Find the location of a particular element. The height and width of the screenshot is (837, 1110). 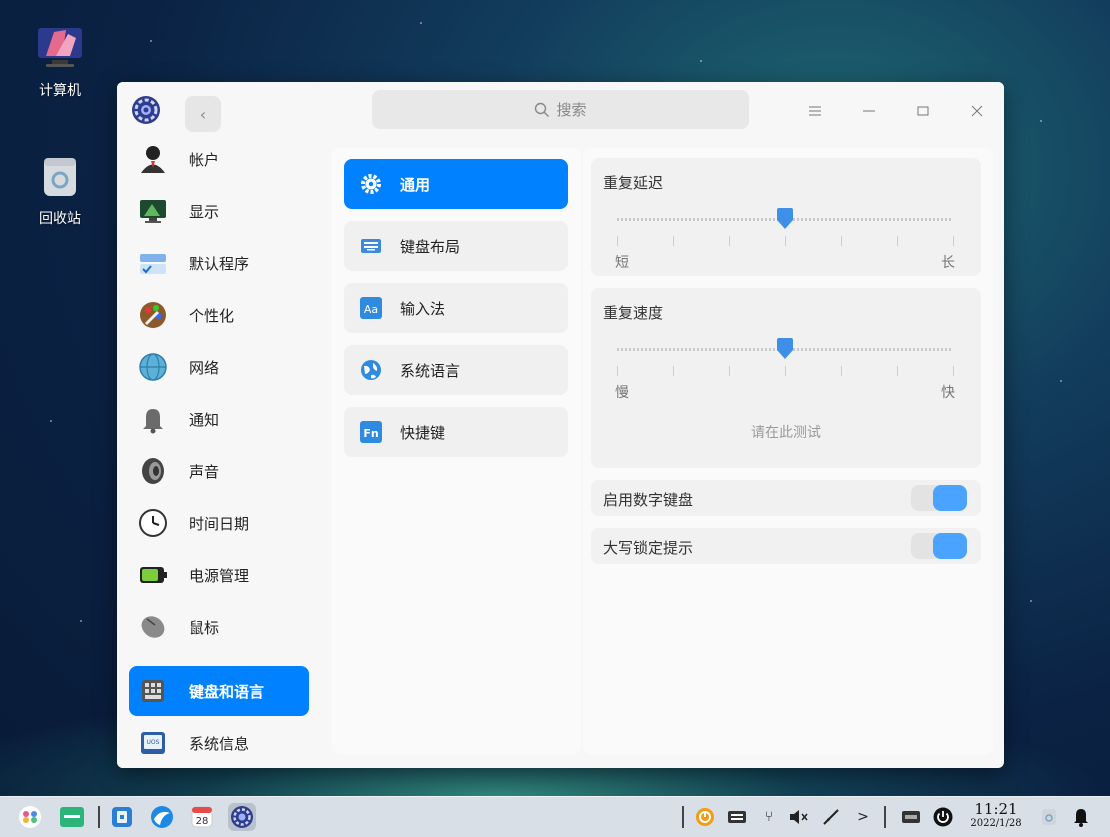

sidebar-item-display: 显示 is located at coordinates (219, 211).